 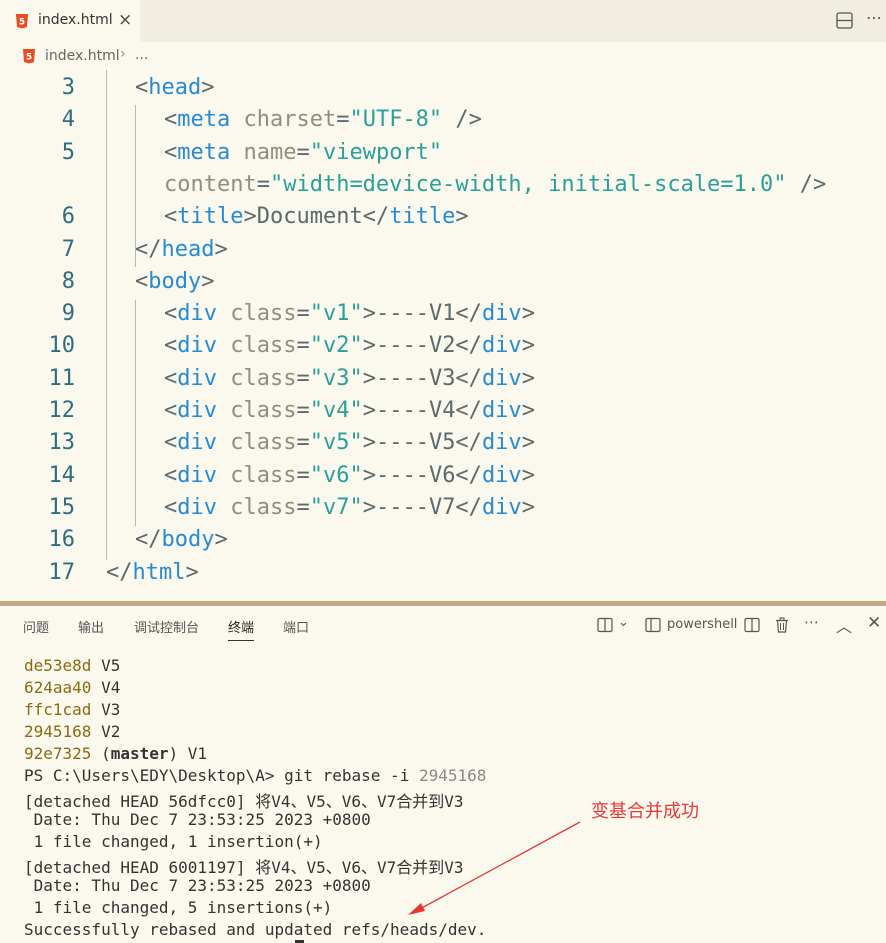 I want to click on code-attr: charset, so click(x=290, y=120).